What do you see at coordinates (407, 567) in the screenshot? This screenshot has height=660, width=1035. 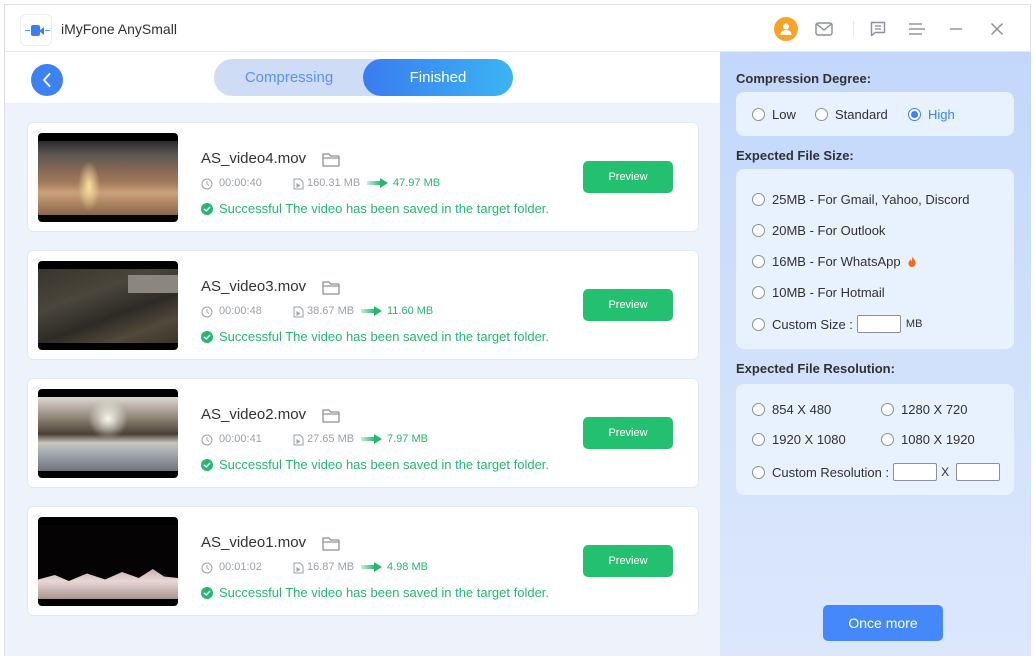 I see `compressed-size: 4.98 MB` at bounding box center [407, 567].